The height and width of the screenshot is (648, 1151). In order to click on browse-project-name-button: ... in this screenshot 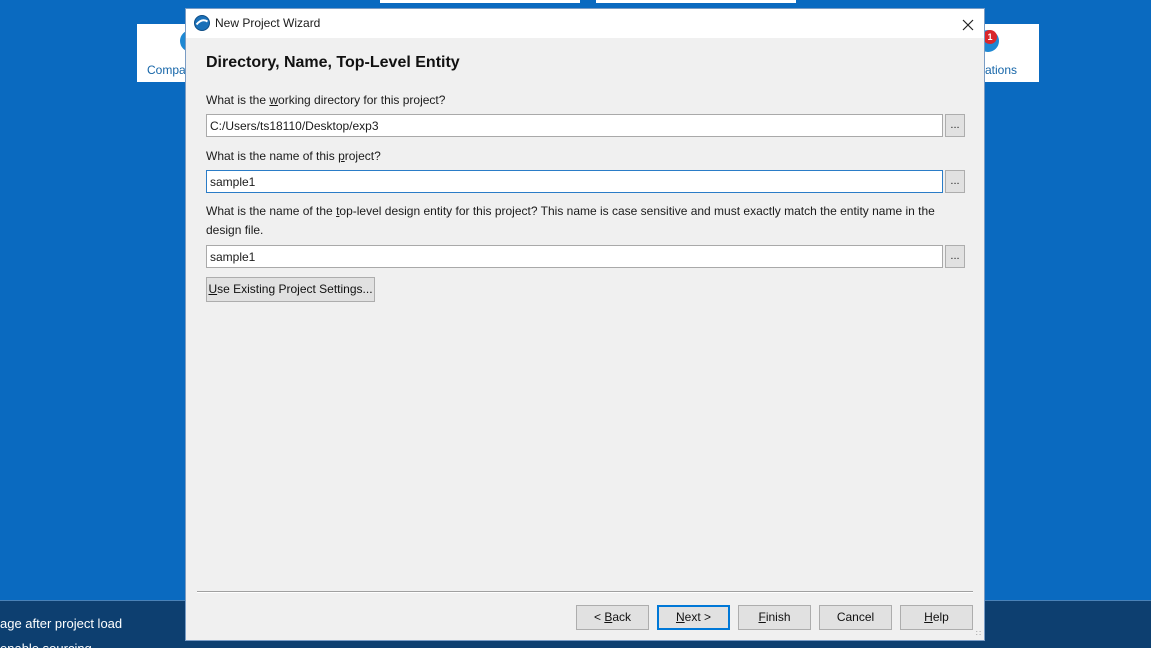, I will do `click(955, 181)`.